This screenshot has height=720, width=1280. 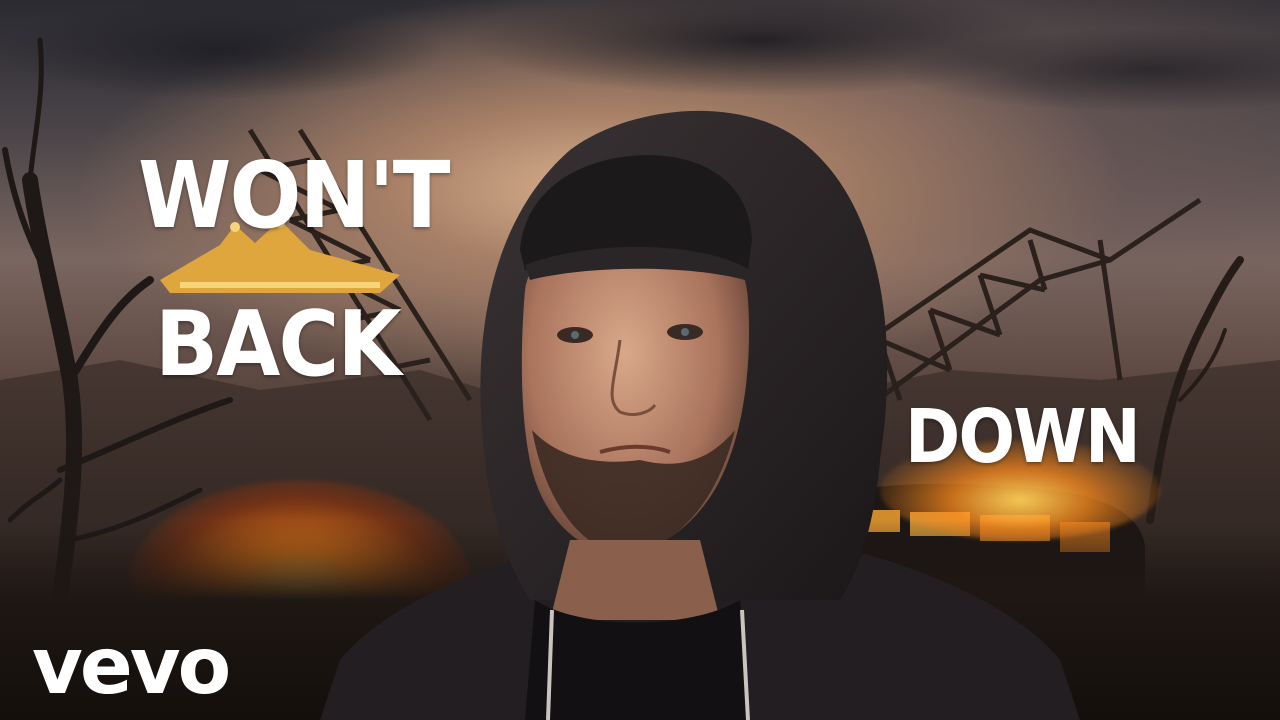 What do you see at coordinates (1023, 437) in the screenshot?
I see `lyric-line-down: DOWN` at bounding box center [1023, 437].